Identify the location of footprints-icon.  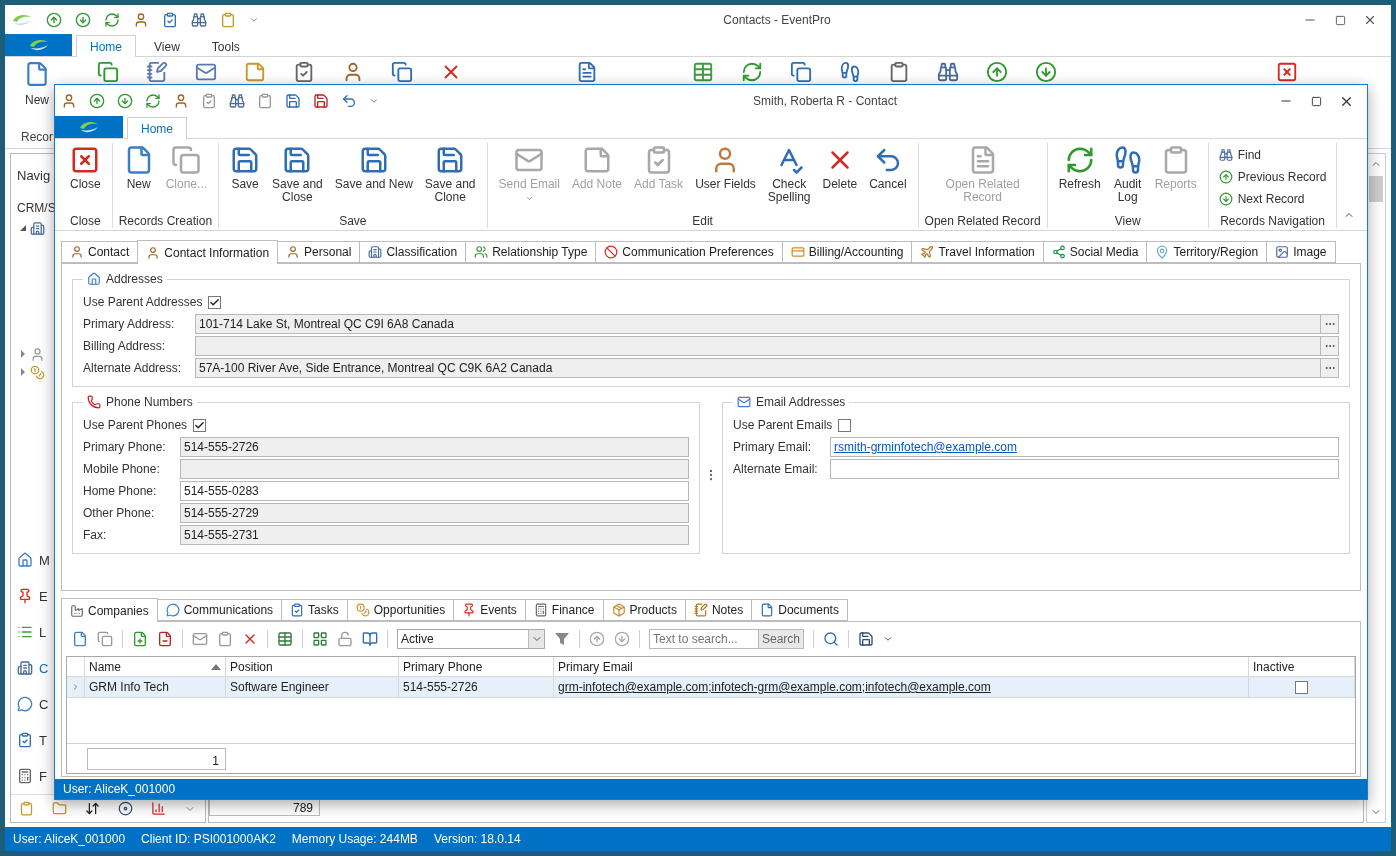
(850, 72).